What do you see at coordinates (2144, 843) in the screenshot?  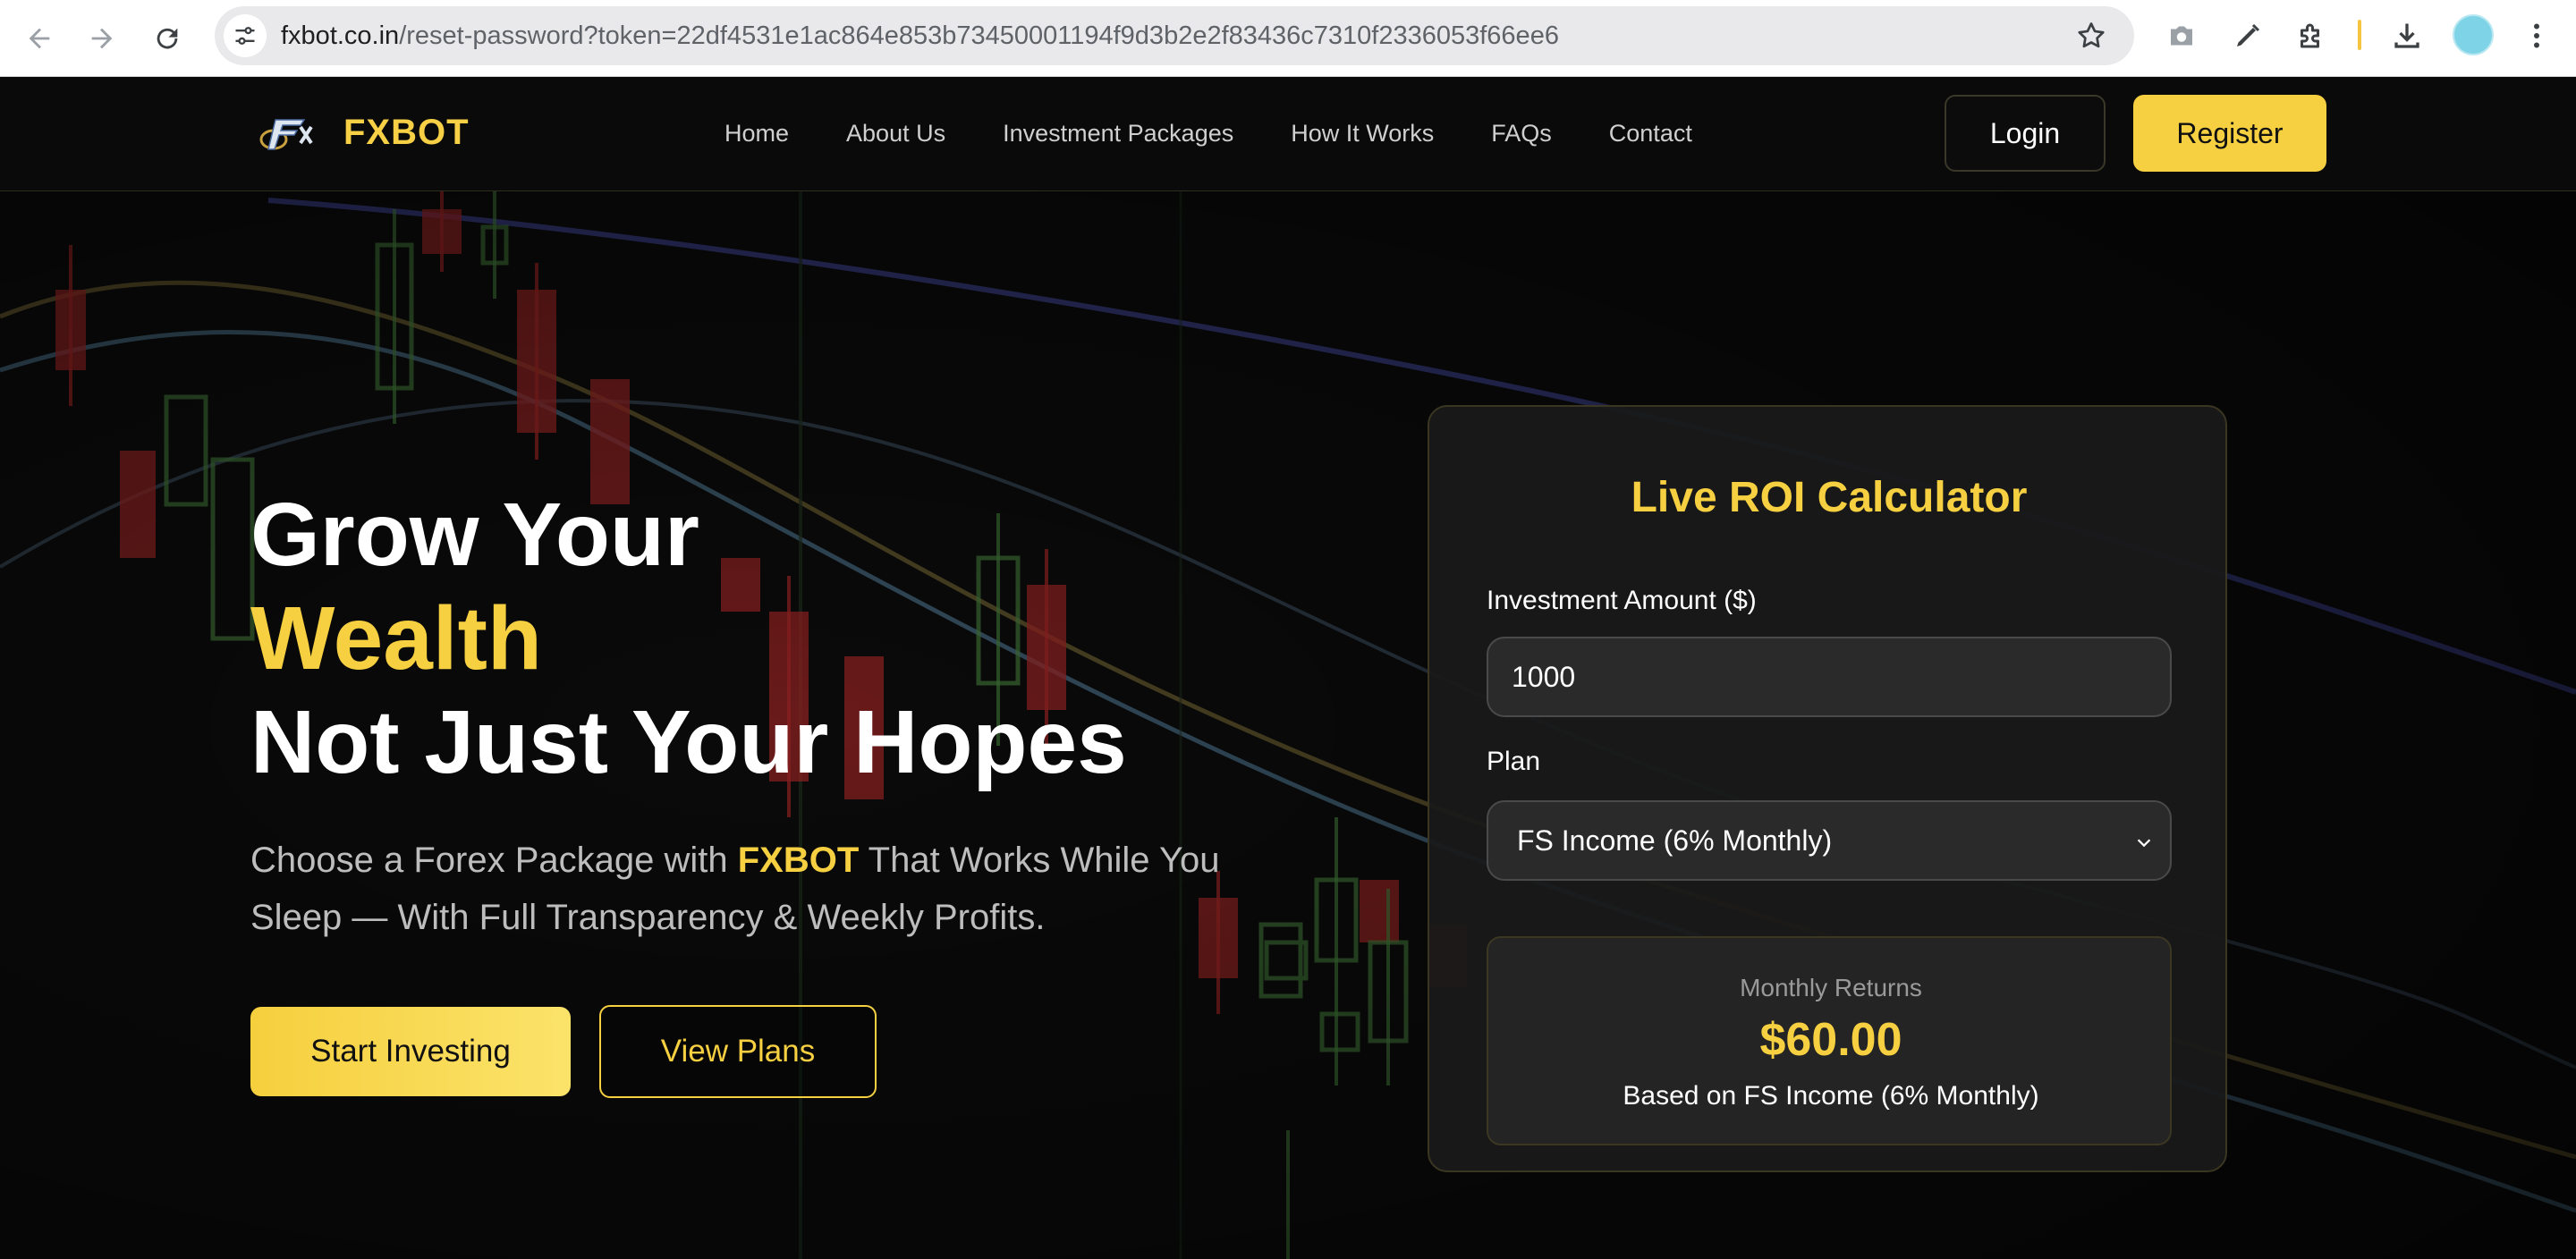 I see `chevron-down-icon` at bounding box center [2144, 843].